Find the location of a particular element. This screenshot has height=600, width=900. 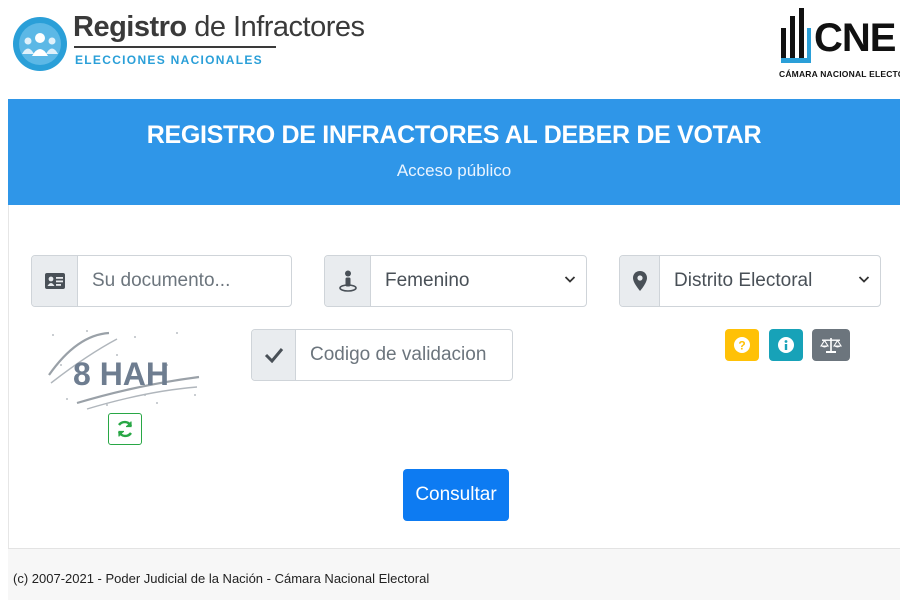

help-button: ? is located at coordinates (742, 345).